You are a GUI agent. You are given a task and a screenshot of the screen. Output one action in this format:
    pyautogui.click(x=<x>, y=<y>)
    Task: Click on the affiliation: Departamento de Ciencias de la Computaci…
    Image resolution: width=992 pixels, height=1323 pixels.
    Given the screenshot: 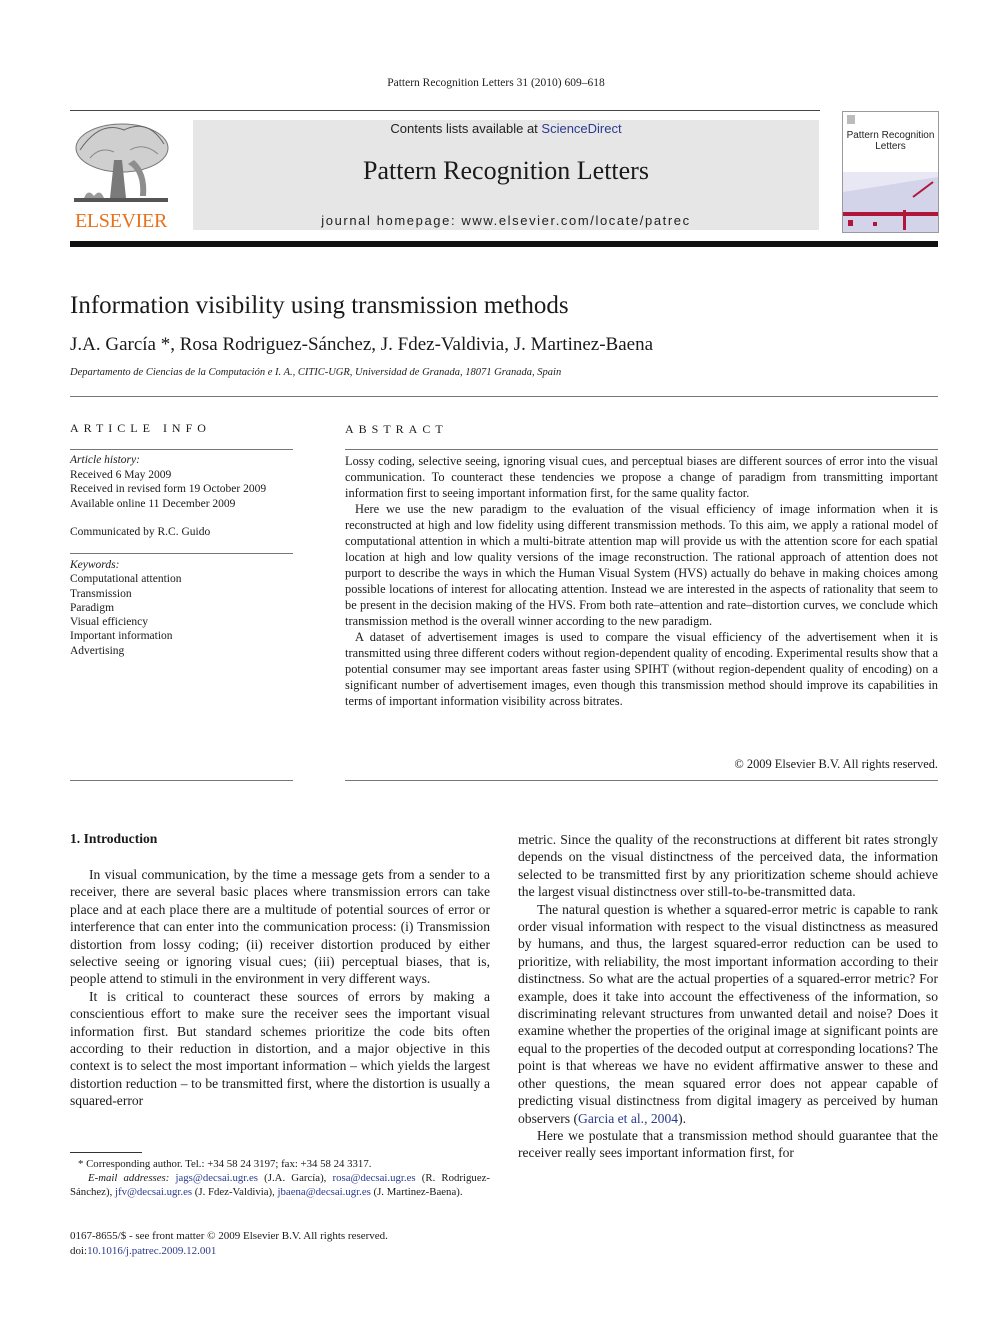 What is the action you would take?
    pyautogui.click(x=316, y=372)
    